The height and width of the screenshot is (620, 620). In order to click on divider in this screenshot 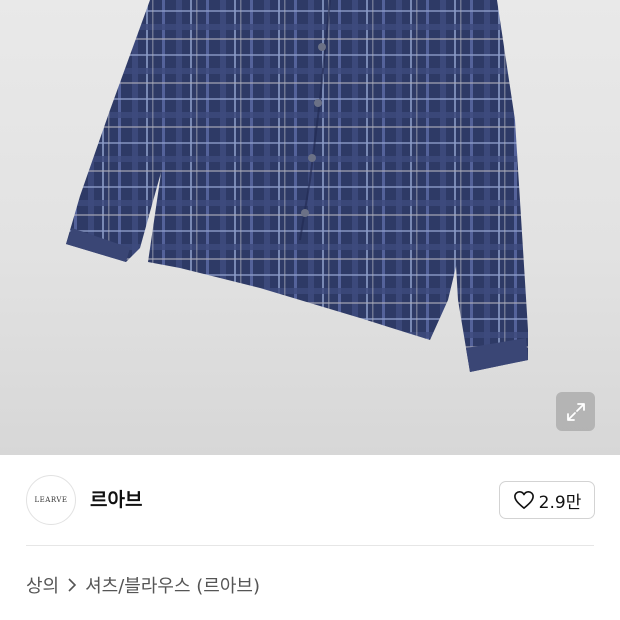, I will do `click(310, 545)`.